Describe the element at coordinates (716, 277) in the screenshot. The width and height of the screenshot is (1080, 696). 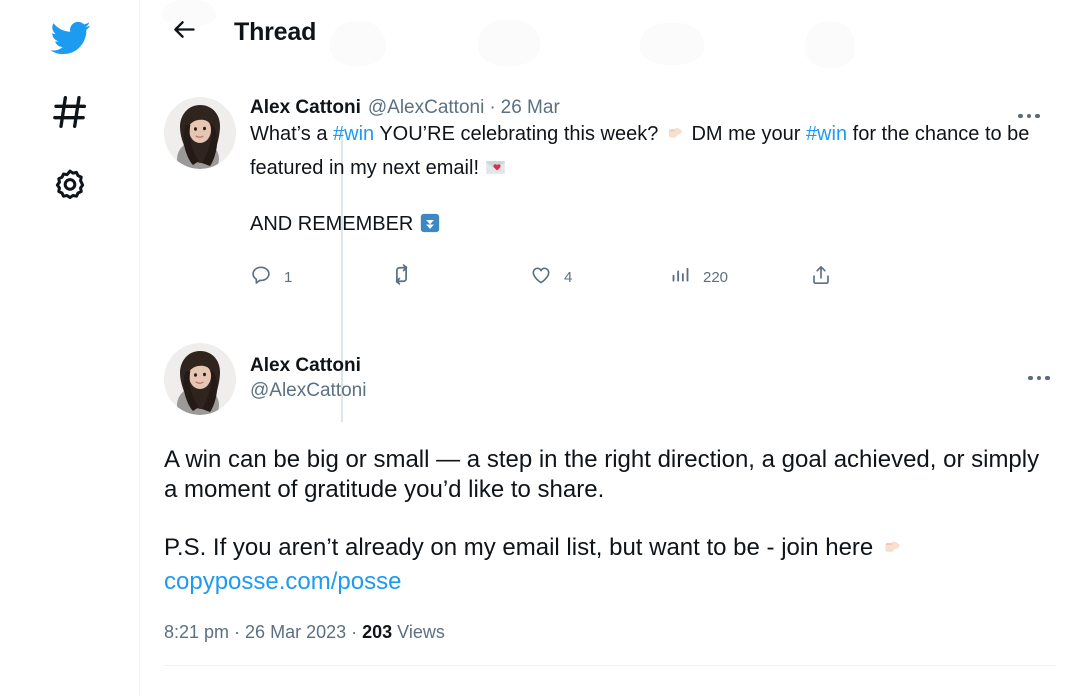
I see `views-count: 220` at that location.